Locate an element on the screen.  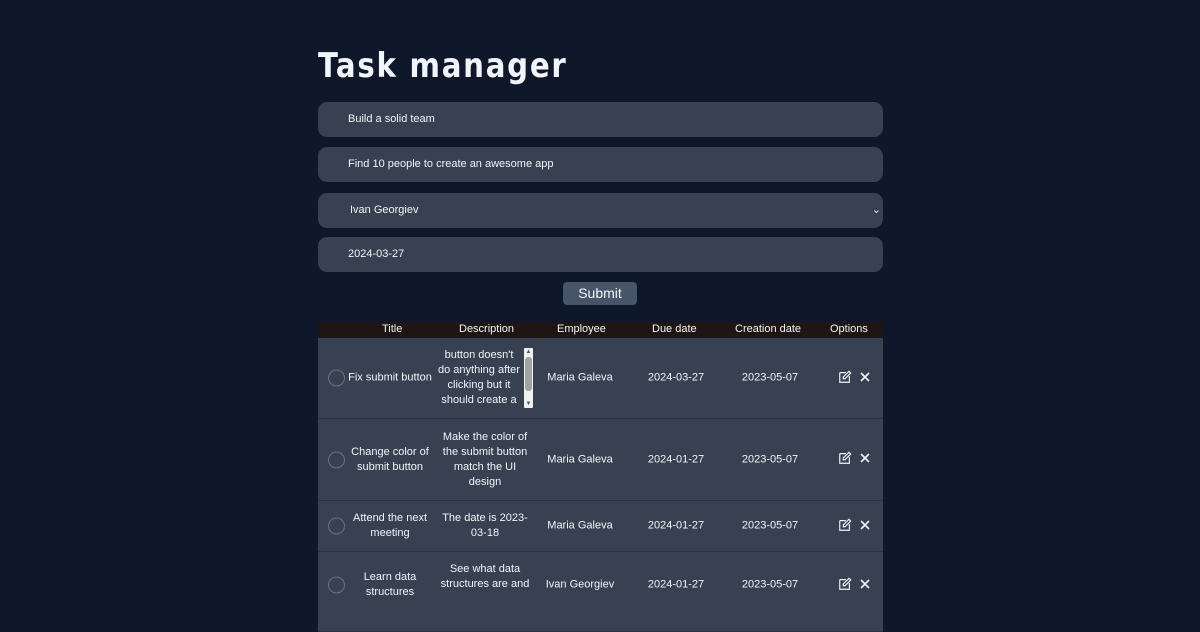
header-description: Description is located at coordinates (487, 329).